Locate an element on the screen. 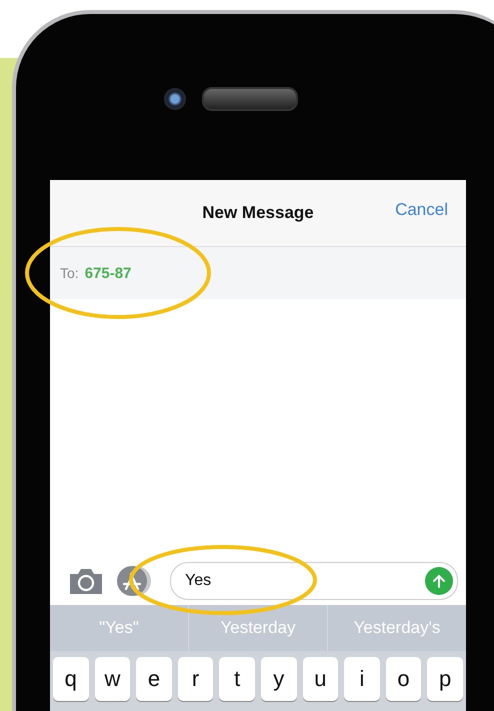  keyboard-key: u is located at coordinates (320, 679).